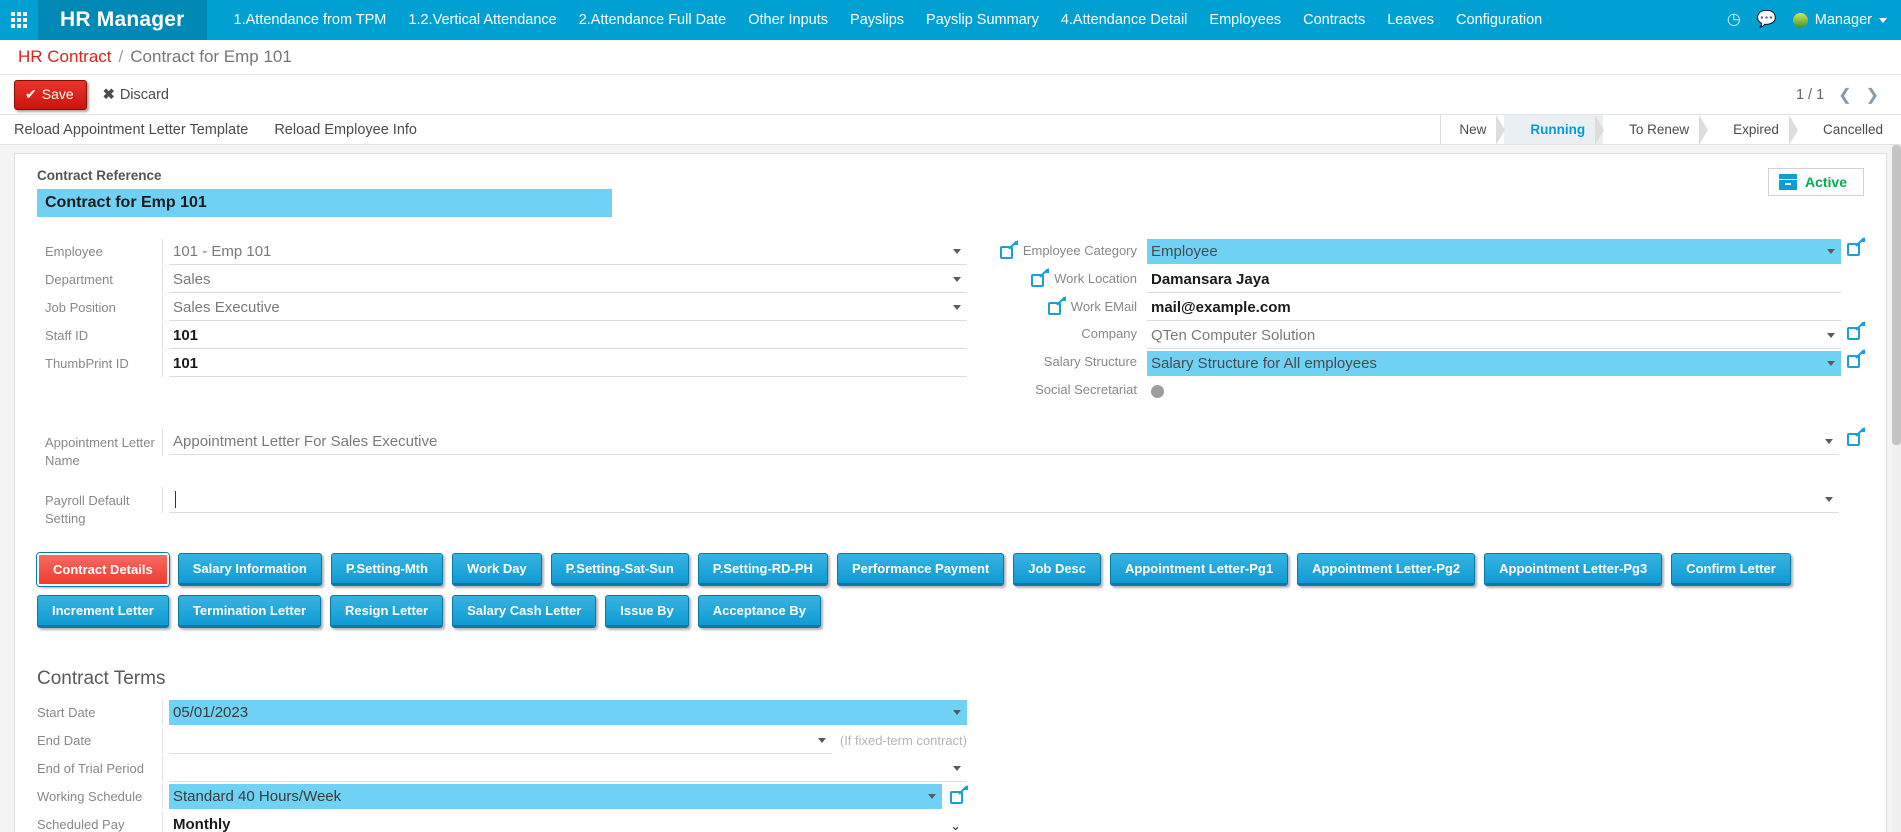 Image resolution: width=1901 pixels, height=832 pixels. I want to click on tab-appointment-letter-pg3: Appointment Letter-Pg3, so click(1573, 570).